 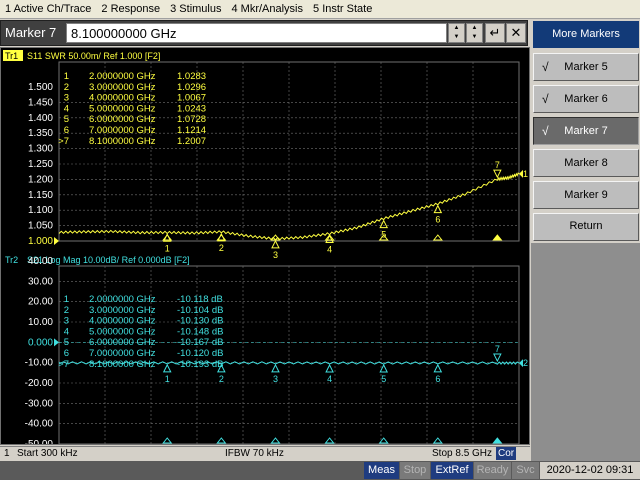 What do you see at coordinates (329, 379) in the screenshot?
I see `trace2-marker-4-label: 4` at bounding box center [329, 379].